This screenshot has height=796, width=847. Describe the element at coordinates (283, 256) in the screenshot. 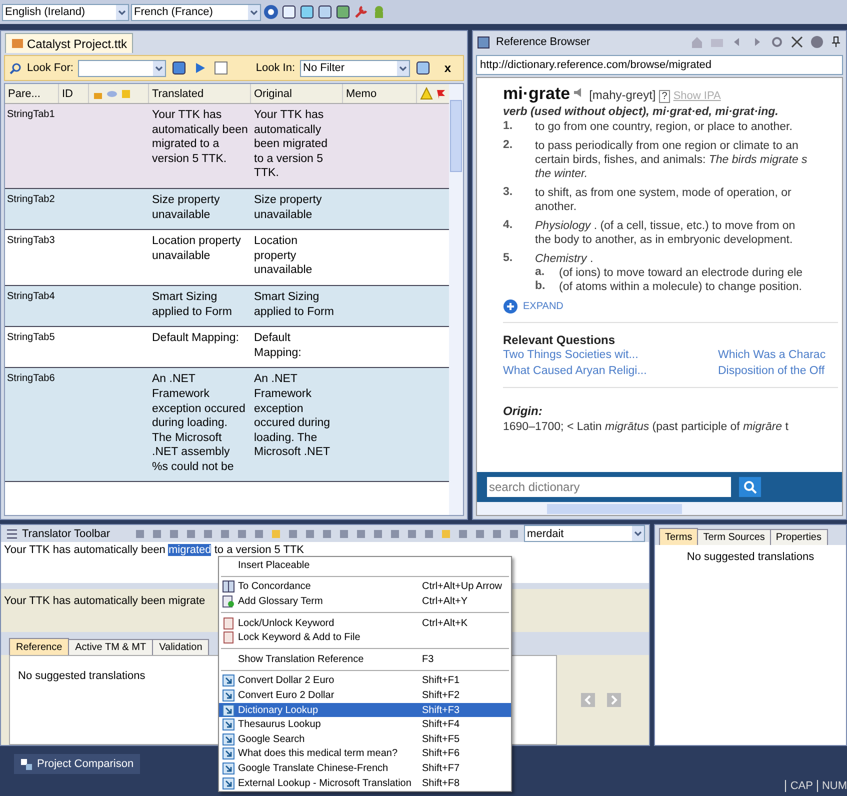

I see `original-cell-text: Location property unavailable` at that location.